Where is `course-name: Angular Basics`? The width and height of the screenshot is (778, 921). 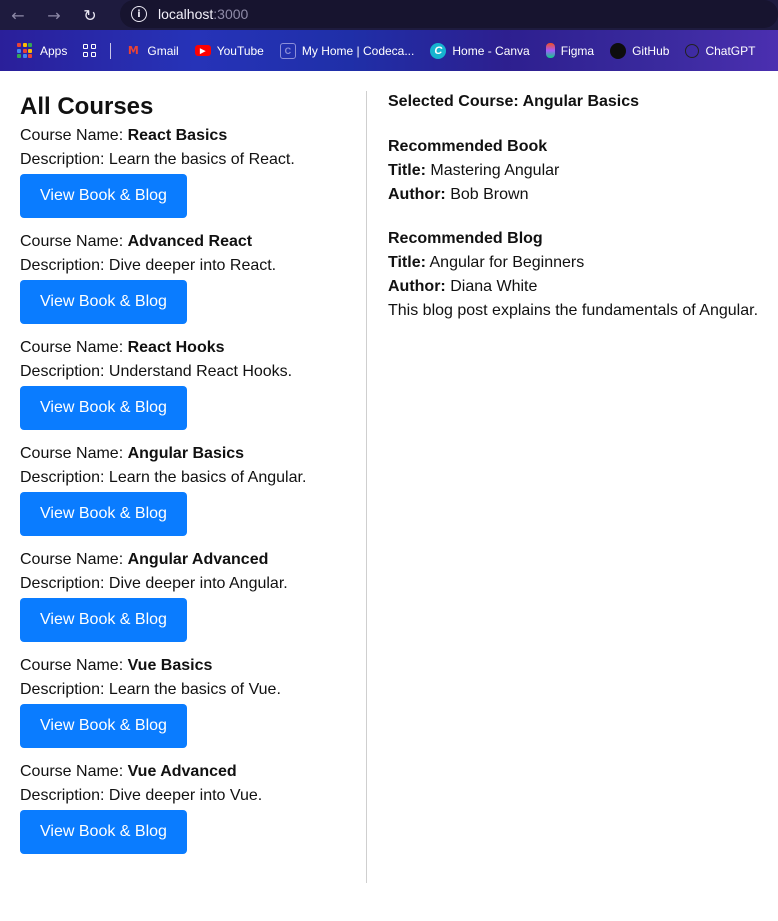
course-name: Angular Basics is located at coordinates (186, 453).